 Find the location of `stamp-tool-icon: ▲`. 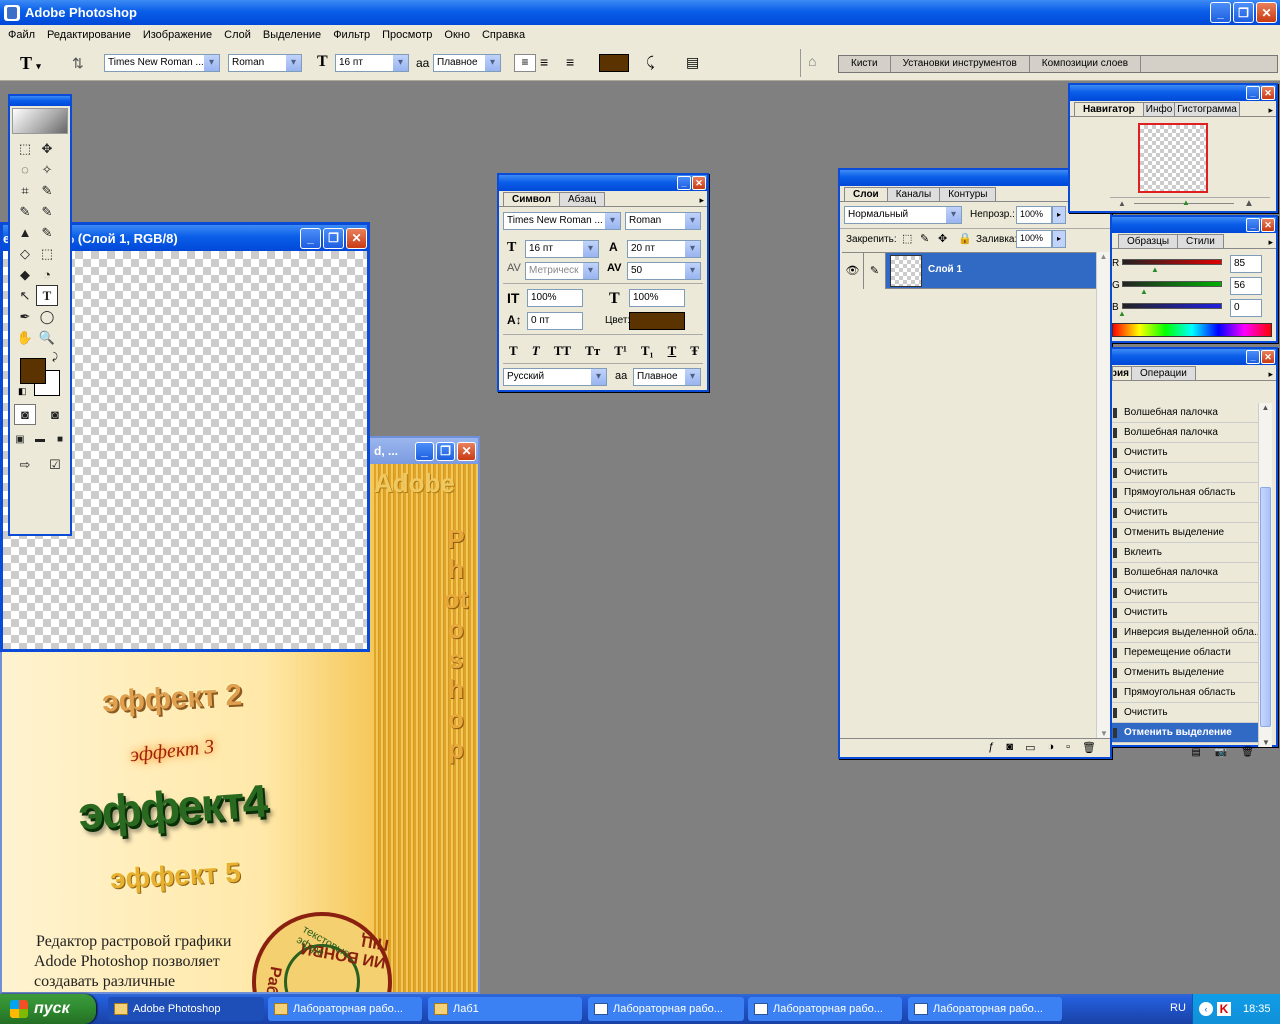

stamp-tool-icon: ▲ is located at coordinates (25, 232).